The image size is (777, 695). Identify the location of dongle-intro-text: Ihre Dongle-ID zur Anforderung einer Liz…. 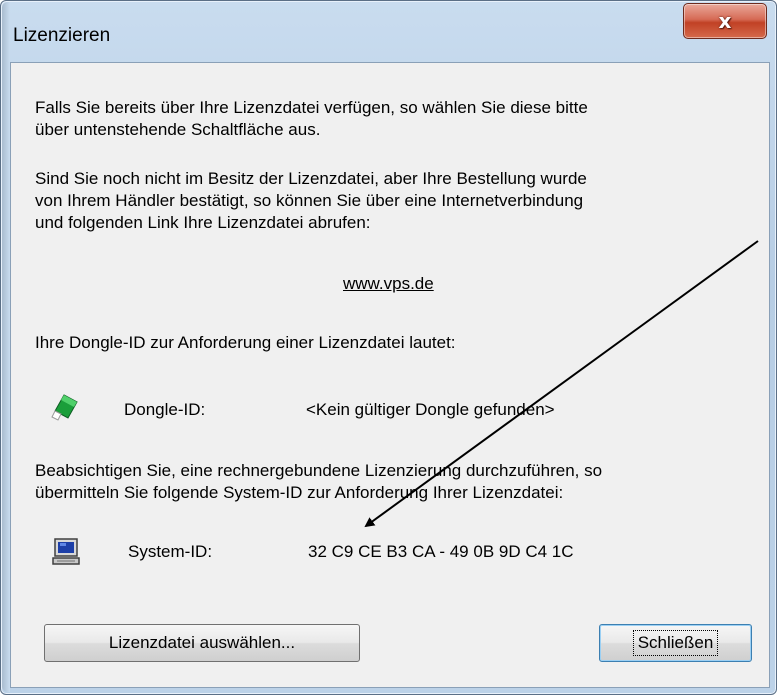
(245, 342).